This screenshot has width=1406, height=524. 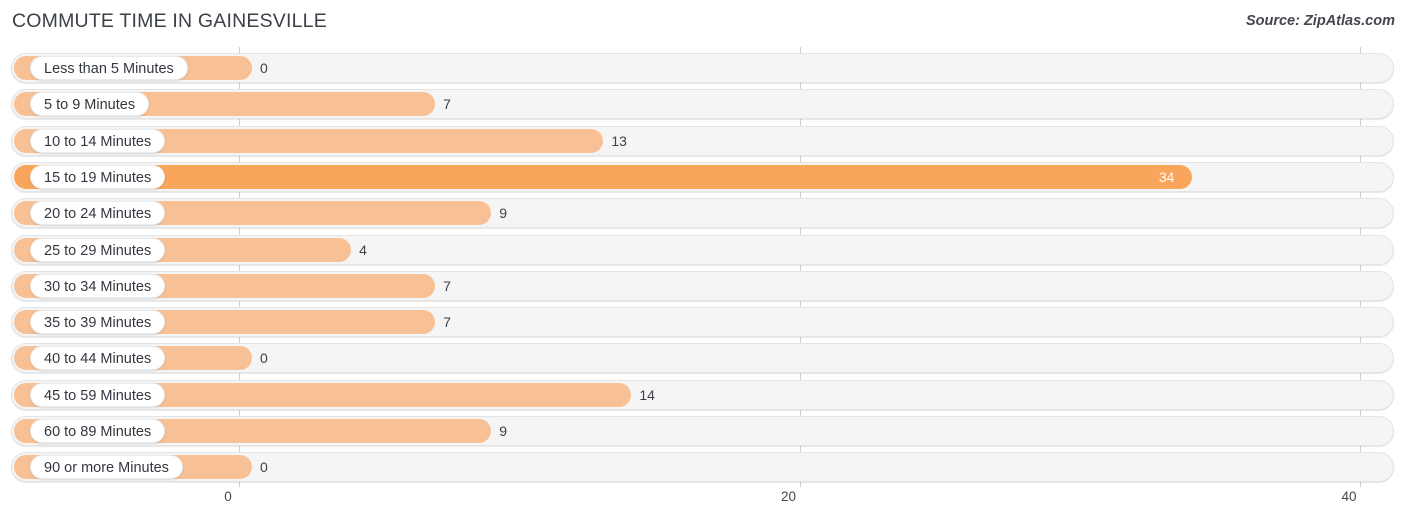 I want to click on source-attribution: Source: ZipAtlas.com, so click(x=1320, y=21).